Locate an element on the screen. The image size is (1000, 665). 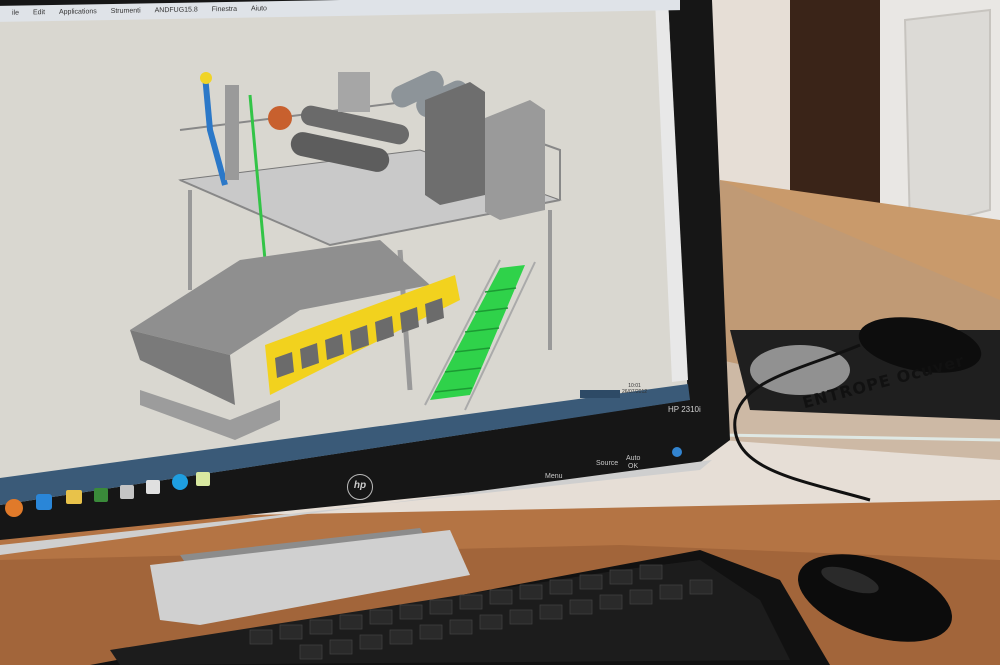
notepad-icon is located at coordinates (153, 487).